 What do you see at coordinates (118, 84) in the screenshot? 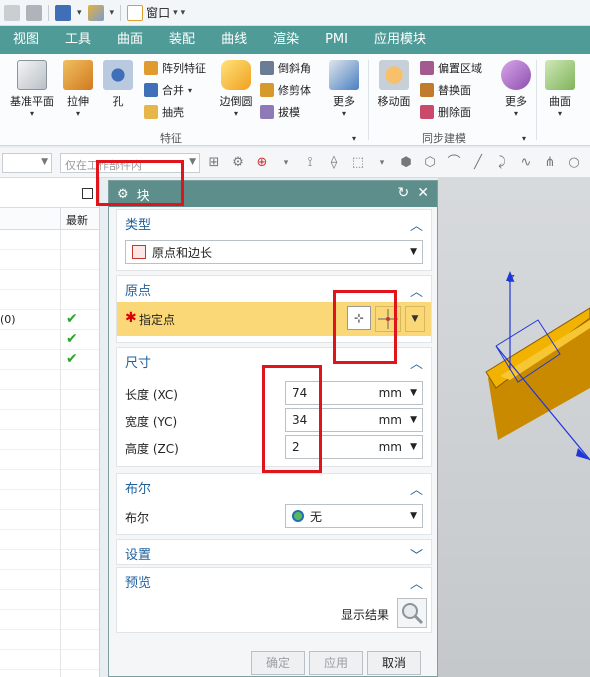
I see `hole-button: 孔` at bounding box center [118, 84].